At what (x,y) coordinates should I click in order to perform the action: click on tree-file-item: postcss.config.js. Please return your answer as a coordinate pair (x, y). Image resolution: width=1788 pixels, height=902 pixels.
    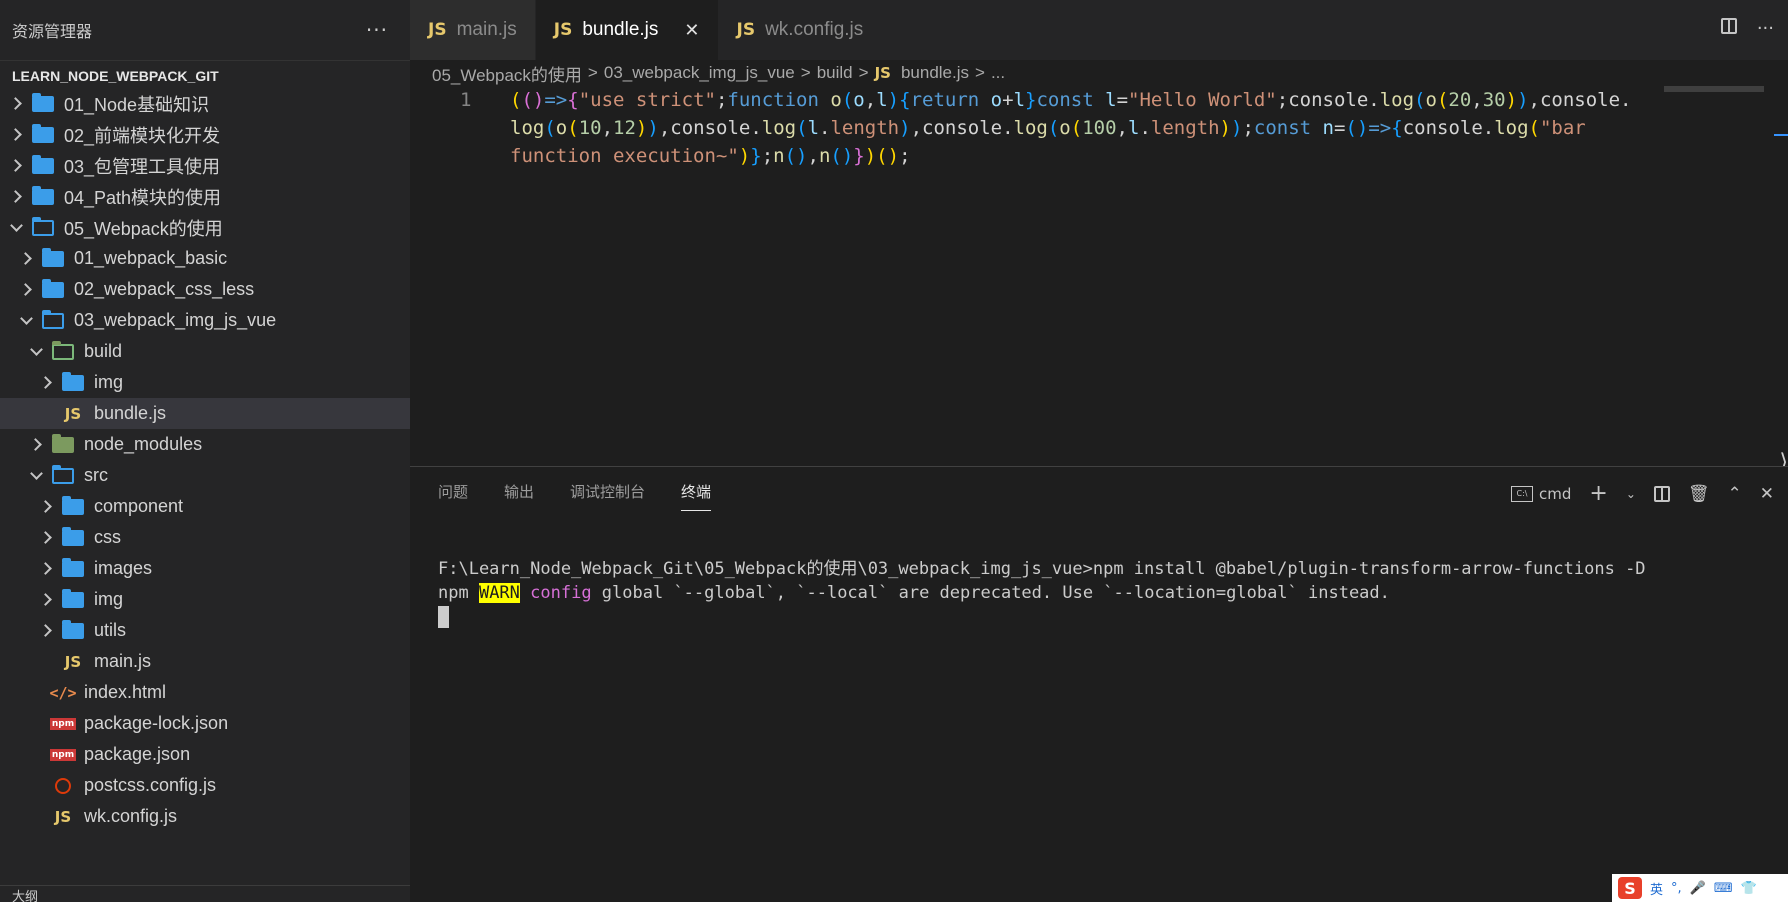
    Looking at the image, I should click on (205, 785).